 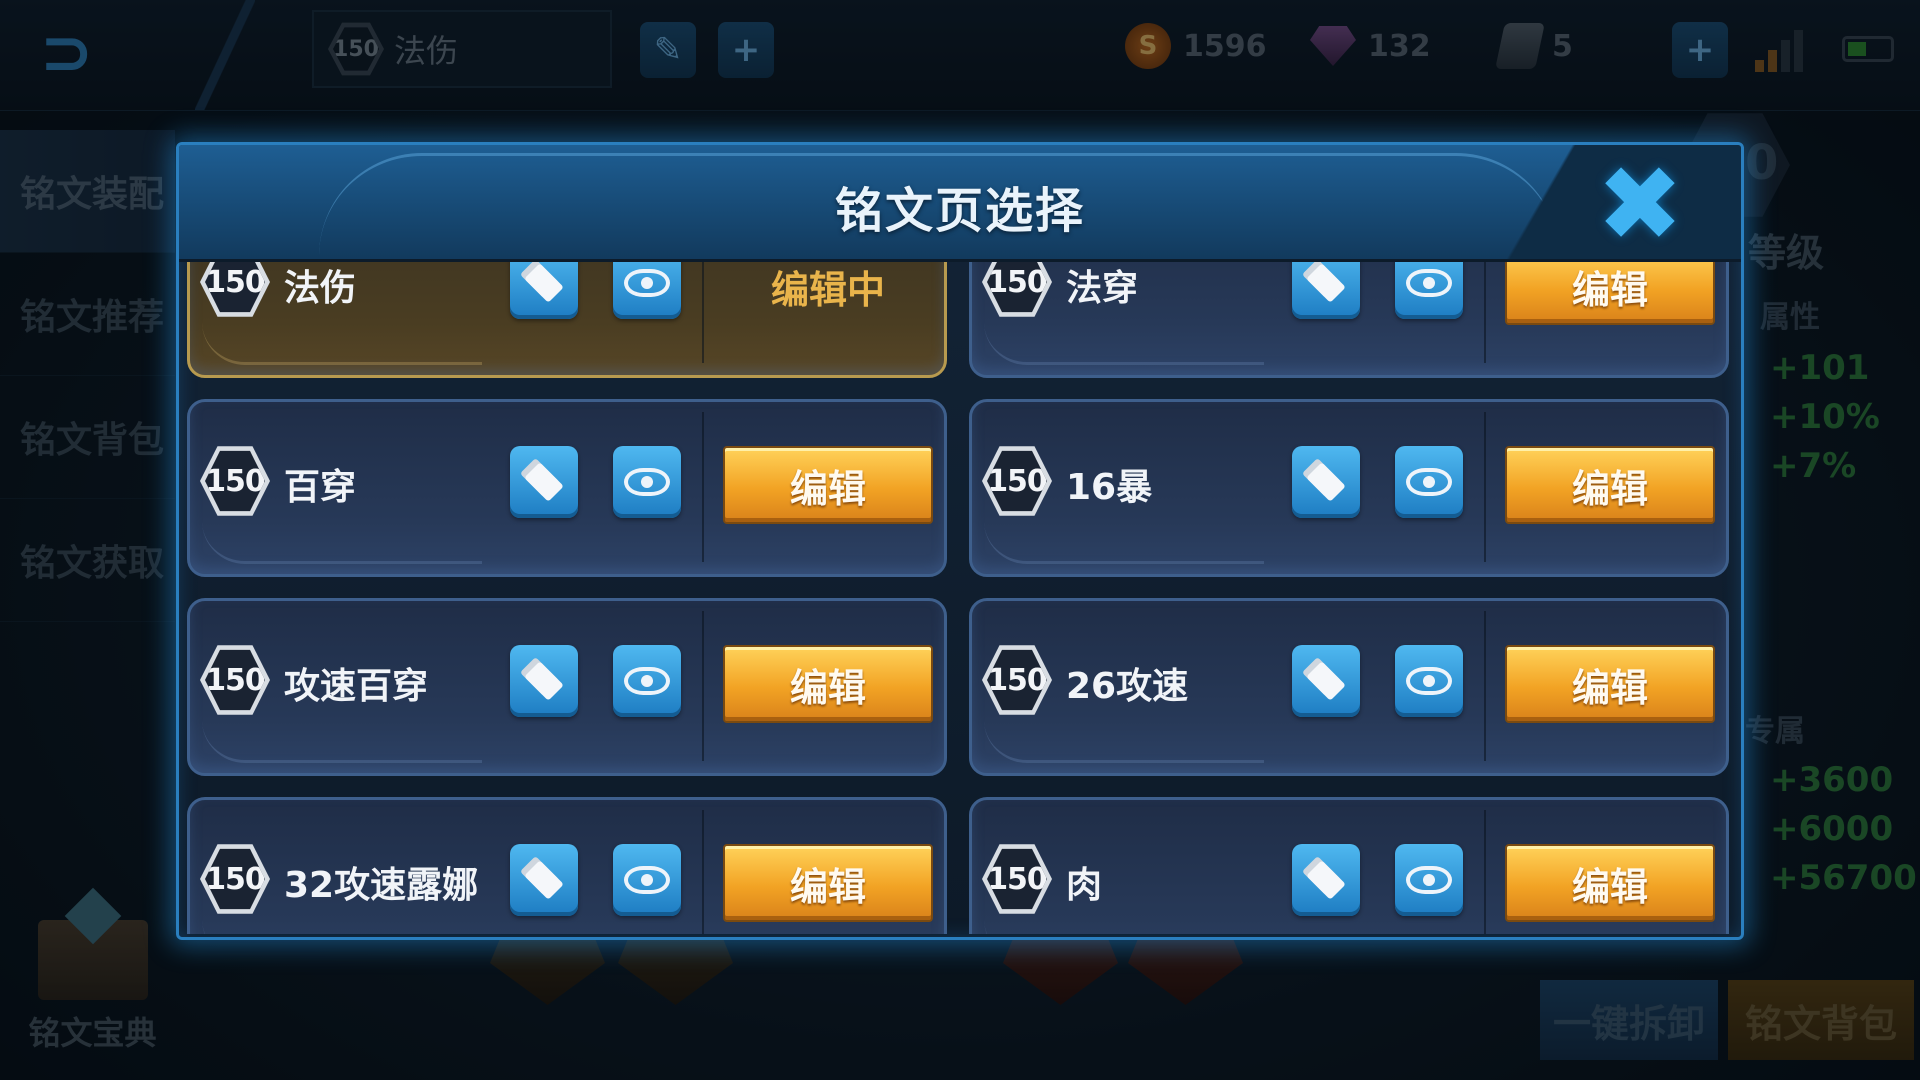 I want to click on dialog-title: 铭文页选择, so click(x=959, y=211).